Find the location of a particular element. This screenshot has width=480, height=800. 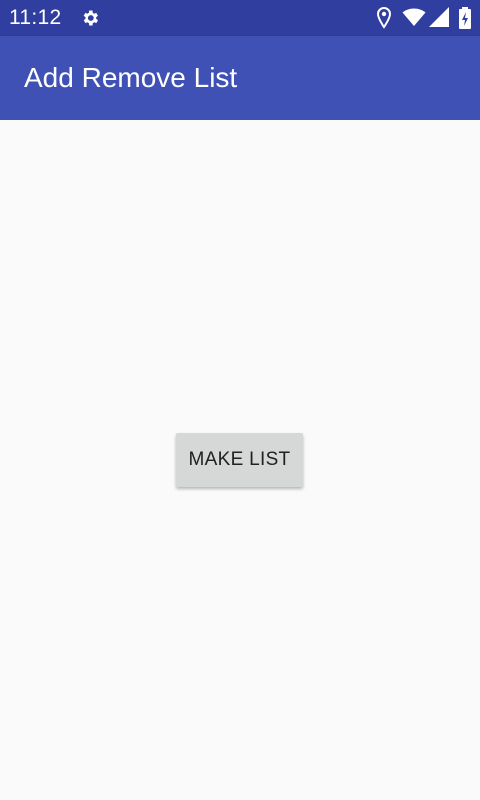

make-list-button: MAKE LIST is located at coordinates (239, 460).